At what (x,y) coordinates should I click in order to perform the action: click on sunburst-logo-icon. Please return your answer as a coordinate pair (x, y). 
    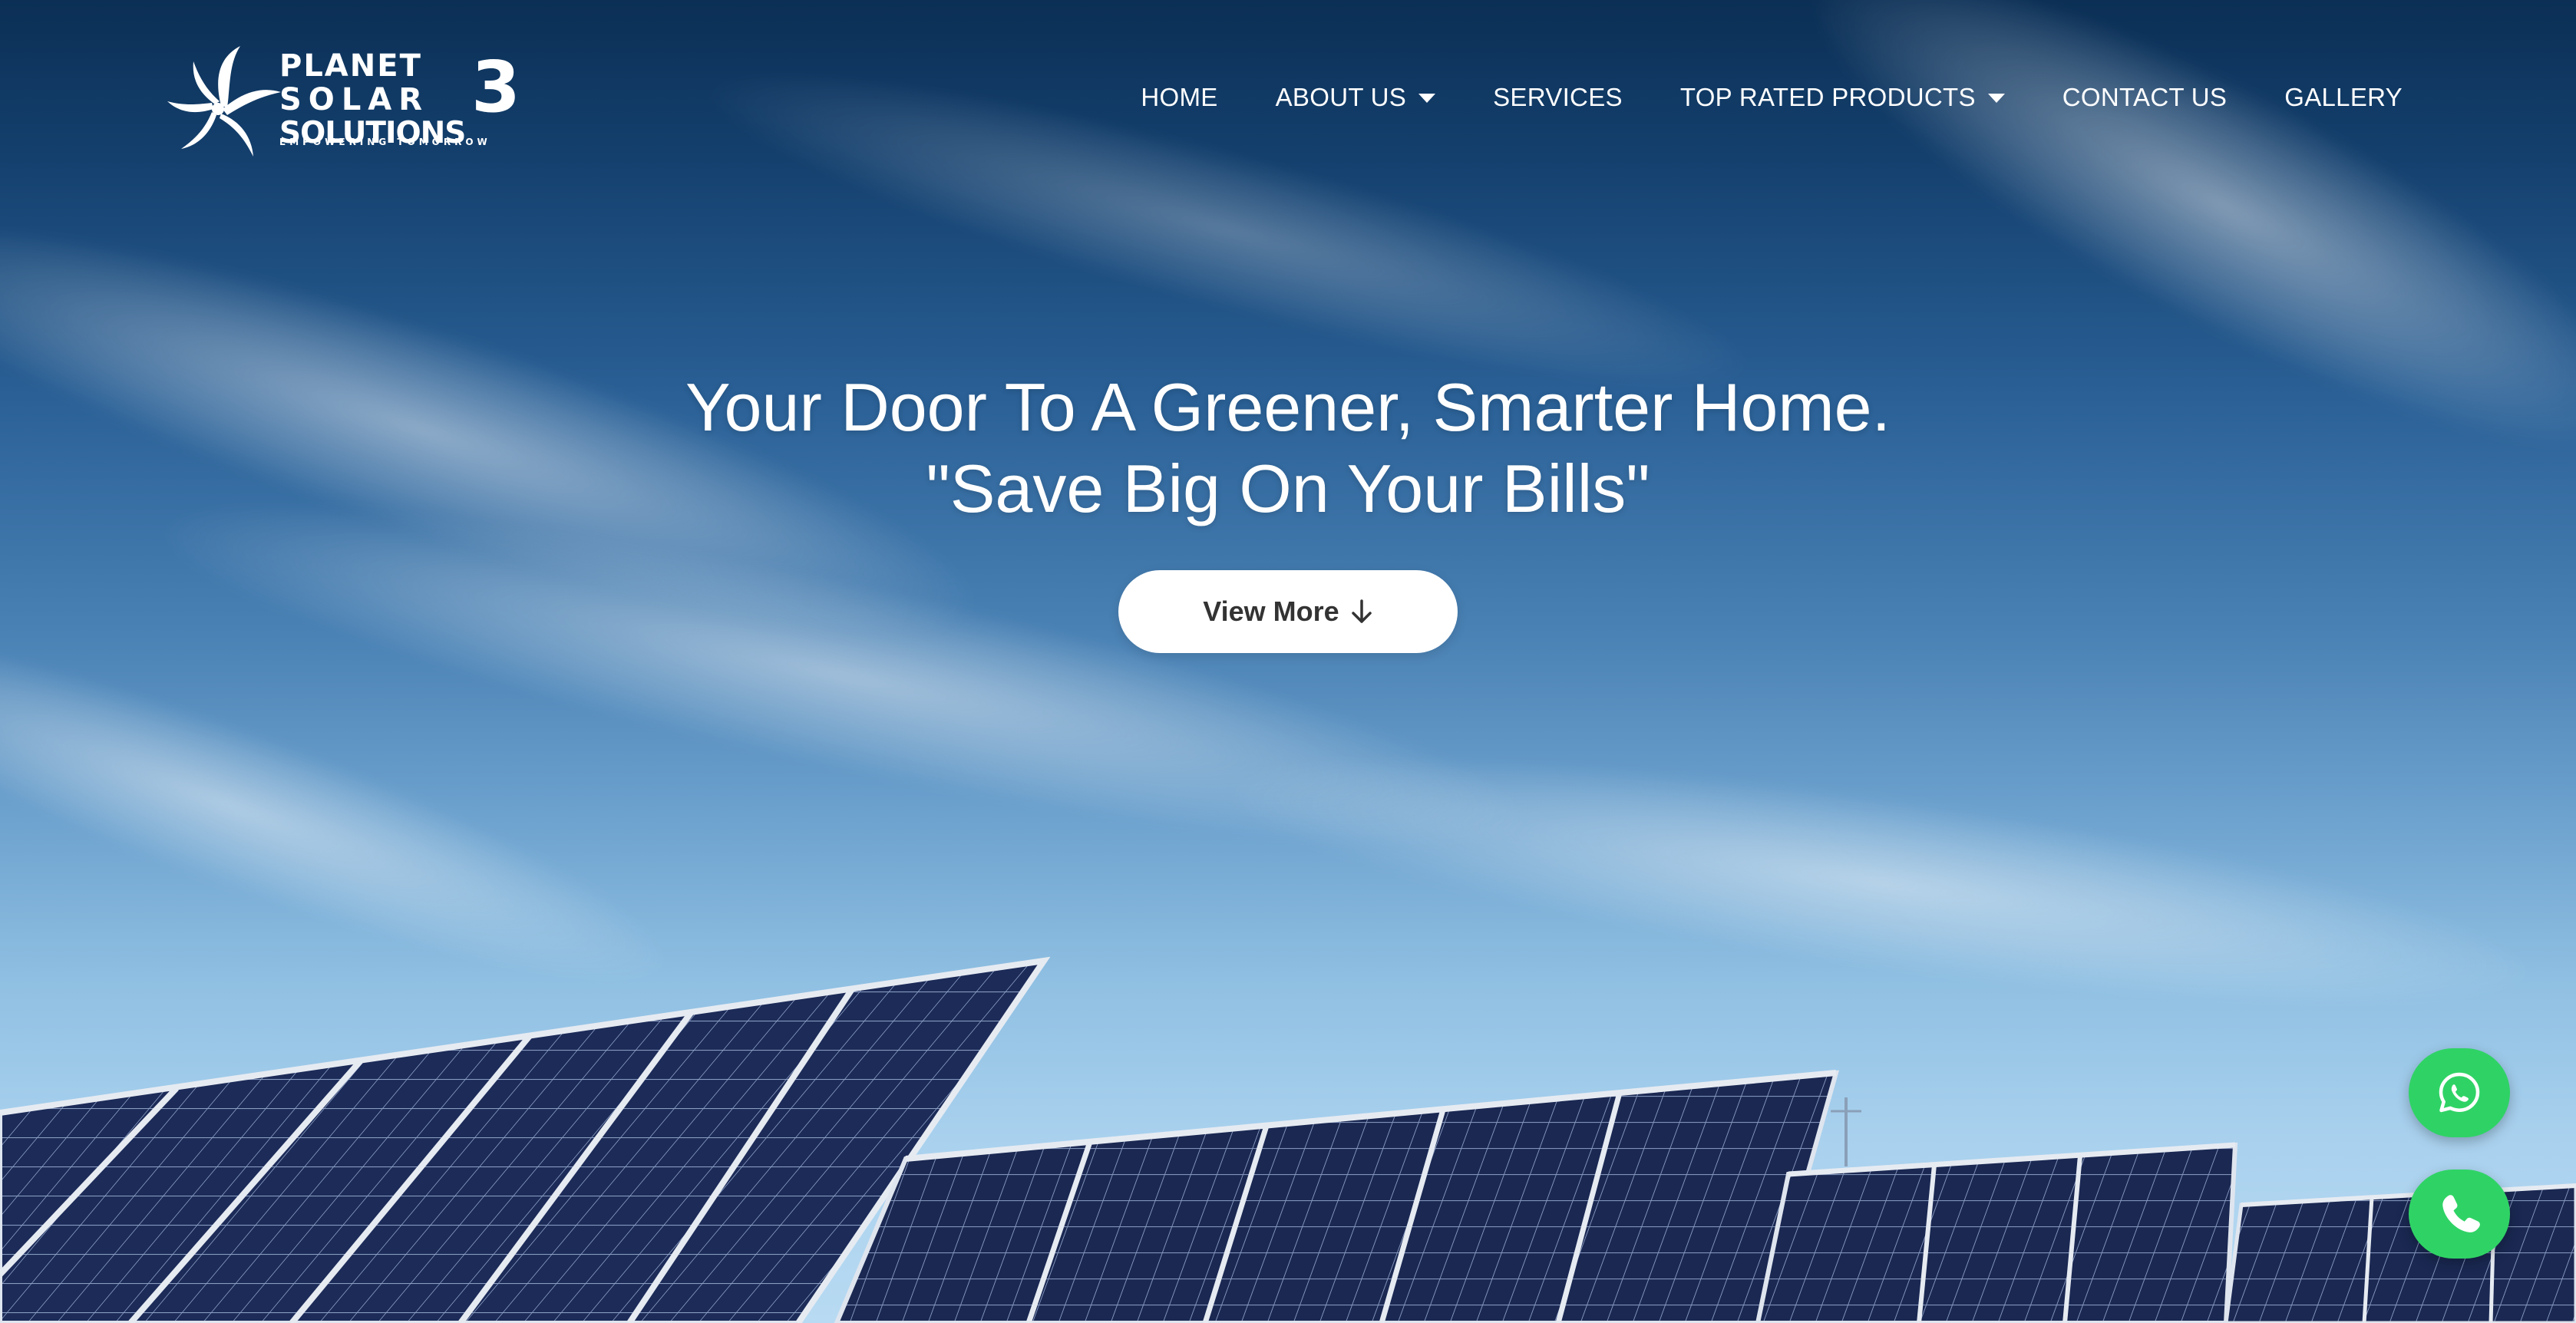
    Looking at the image, I should click on (224, 101).